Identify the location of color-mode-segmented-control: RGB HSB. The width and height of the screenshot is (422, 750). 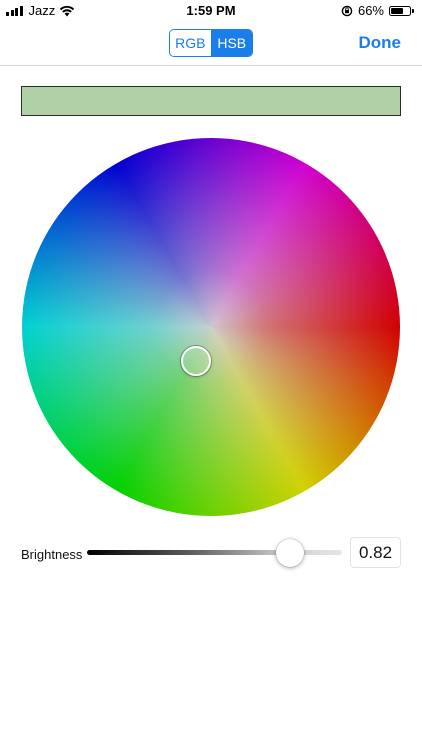
(211, 43).